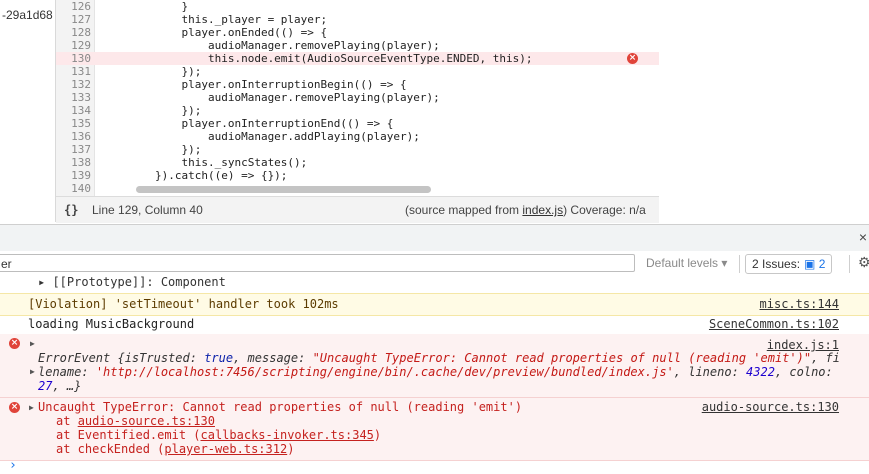  I want to click on right-panel, so click(764, 111).